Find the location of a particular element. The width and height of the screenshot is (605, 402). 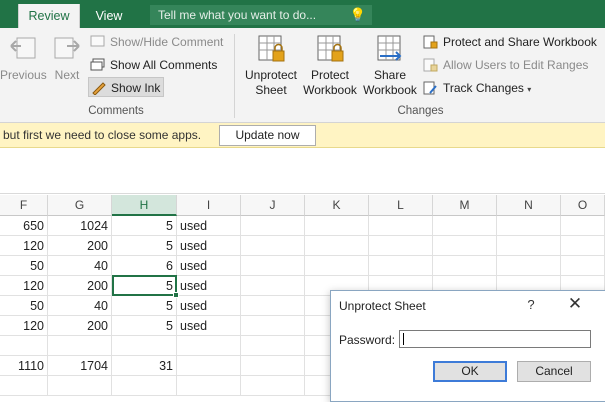

cancel-button: Cancel is located at coordinates (554, 371).